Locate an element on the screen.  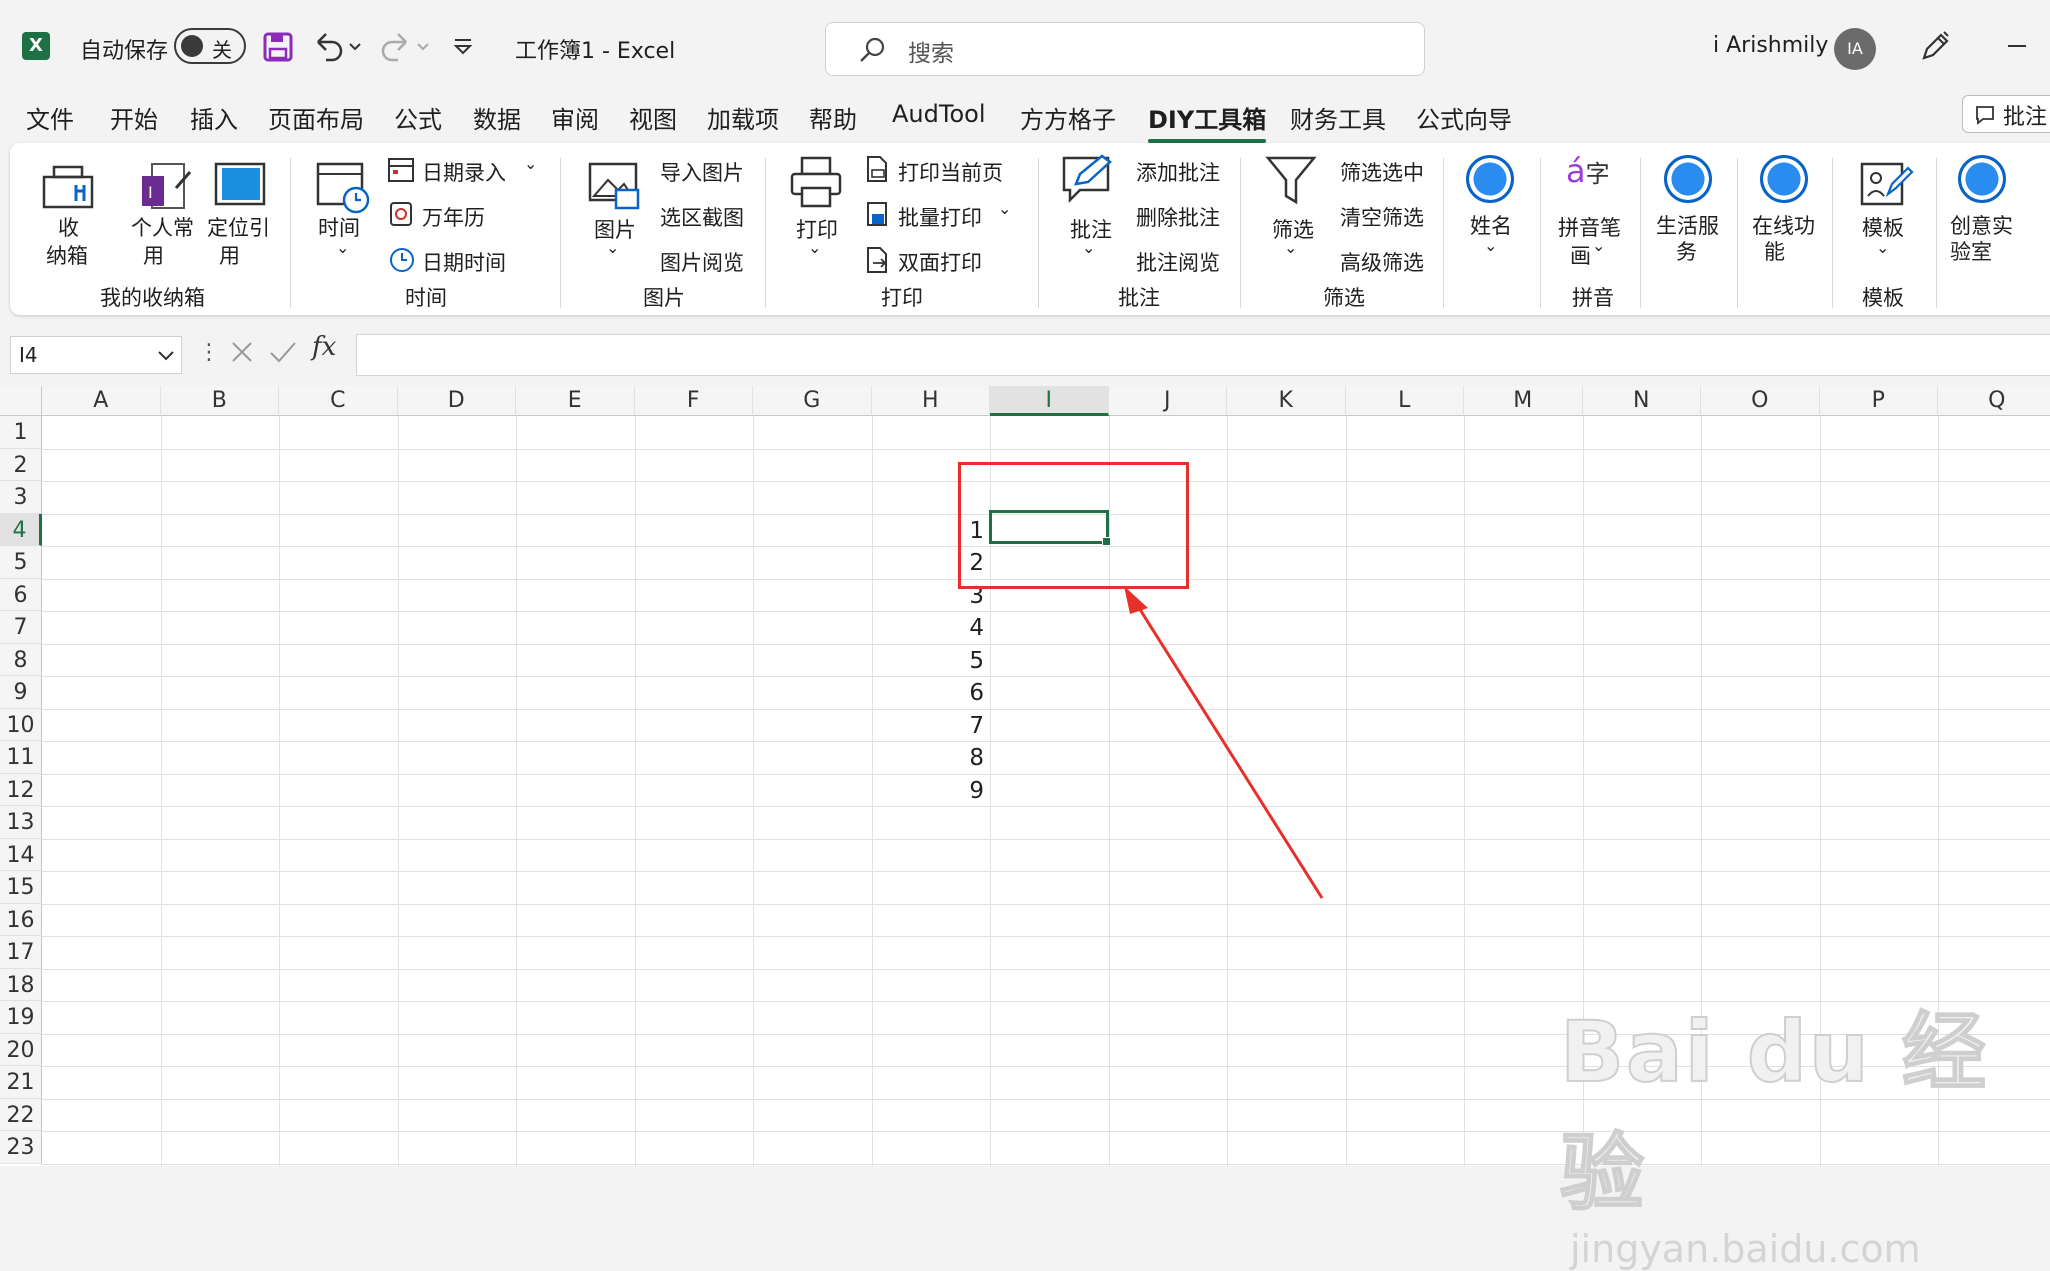
column-header-d: D is located at coordinates (456, 401).